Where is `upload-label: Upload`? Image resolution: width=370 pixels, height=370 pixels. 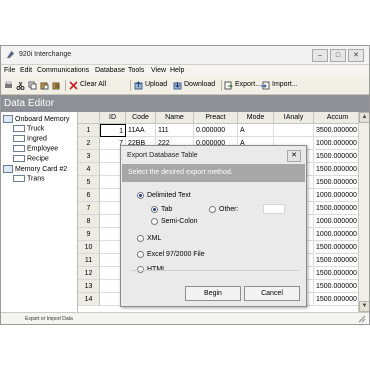
upload-label: Upload is located at coordinates (156, 84).